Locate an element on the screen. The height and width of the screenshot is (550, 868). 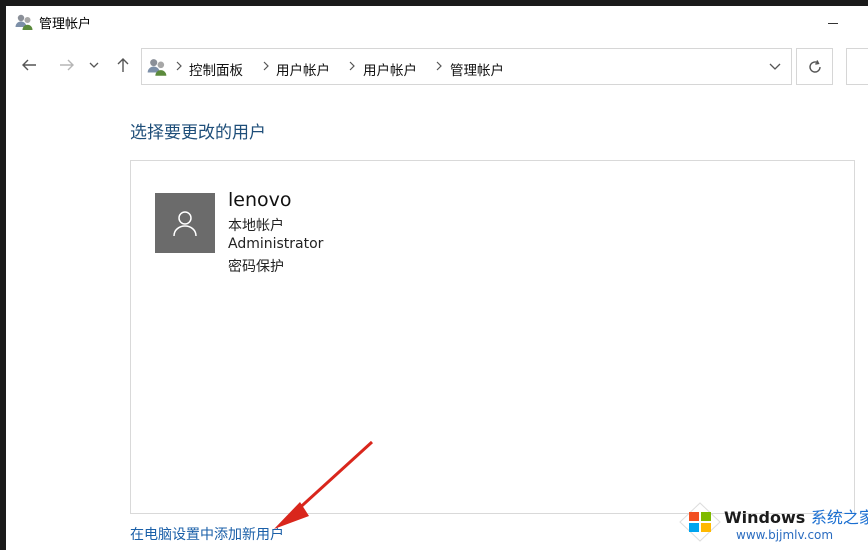
watermark-brand-en: Windows is located at coordinates (765, 517).